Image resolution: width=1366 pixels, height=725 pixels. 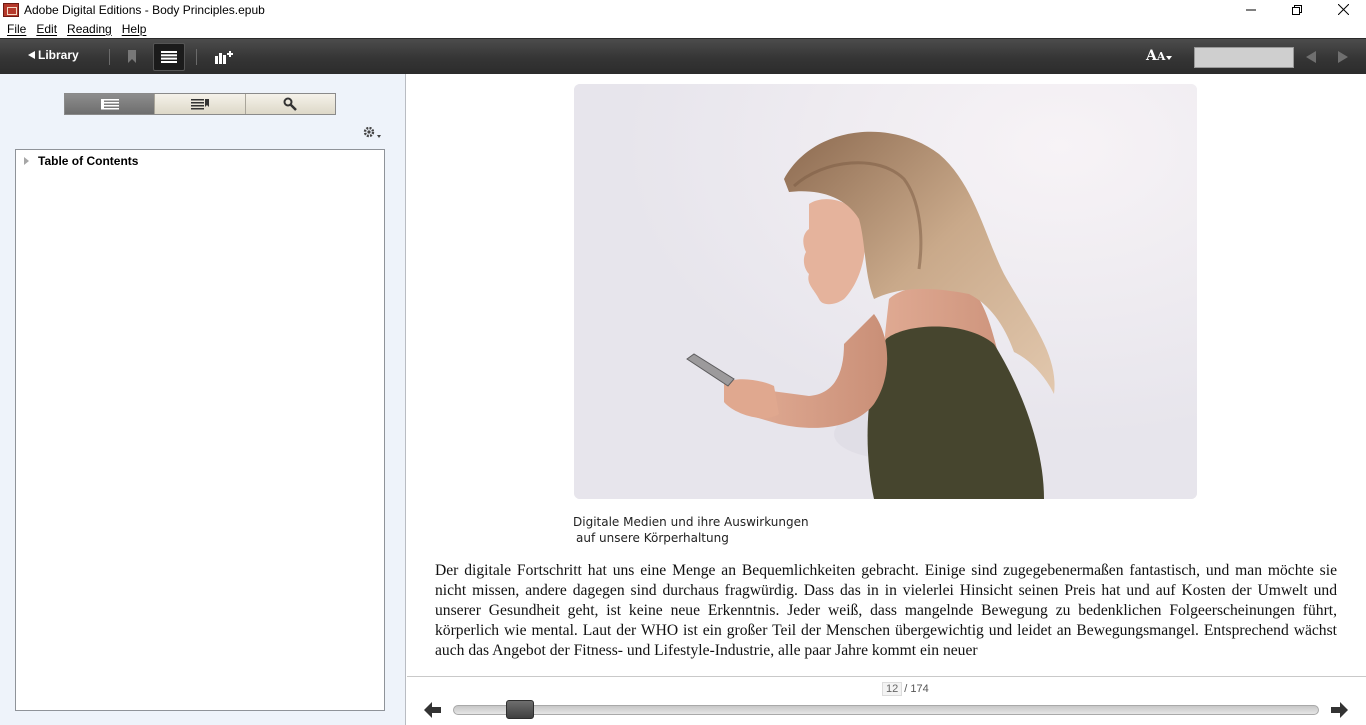 I want to click on close-icon, so click(x=1343, y=9).